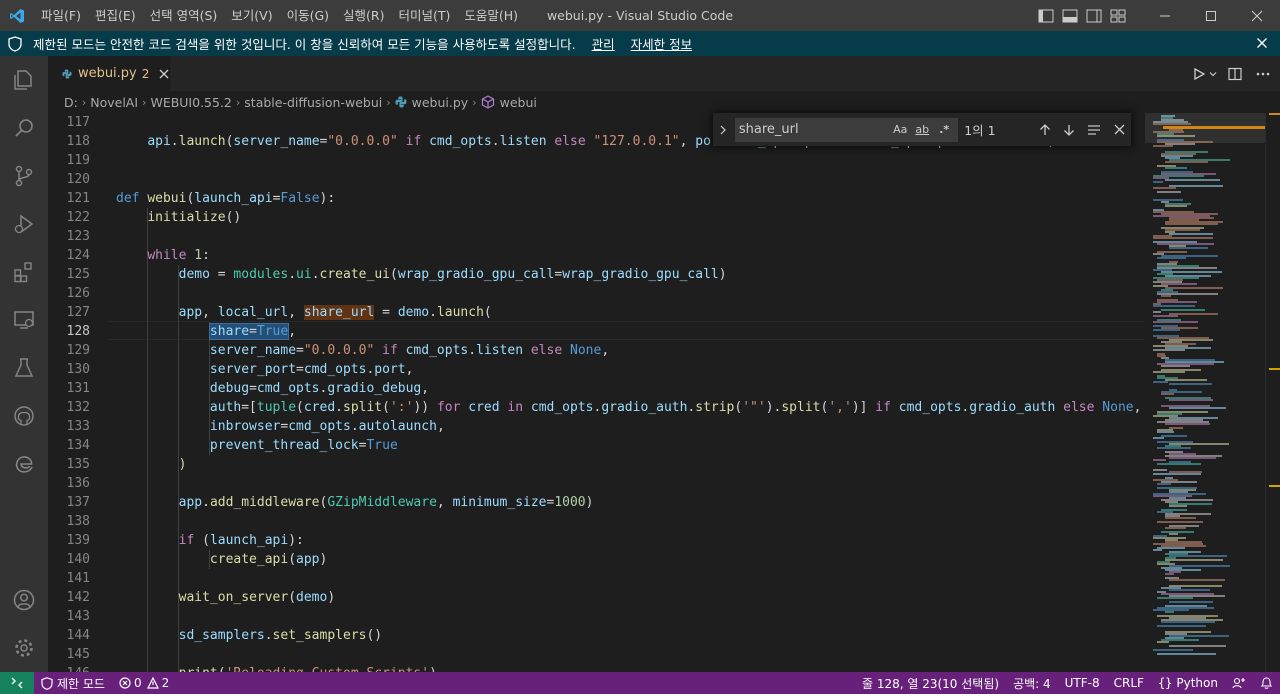 This screenshot has height=694, width=1280. What do you see at coordinates (303, 445) in the screenshot?
I see `code-line: prevent_thread_lock=True` at bounding box center [303, 445].